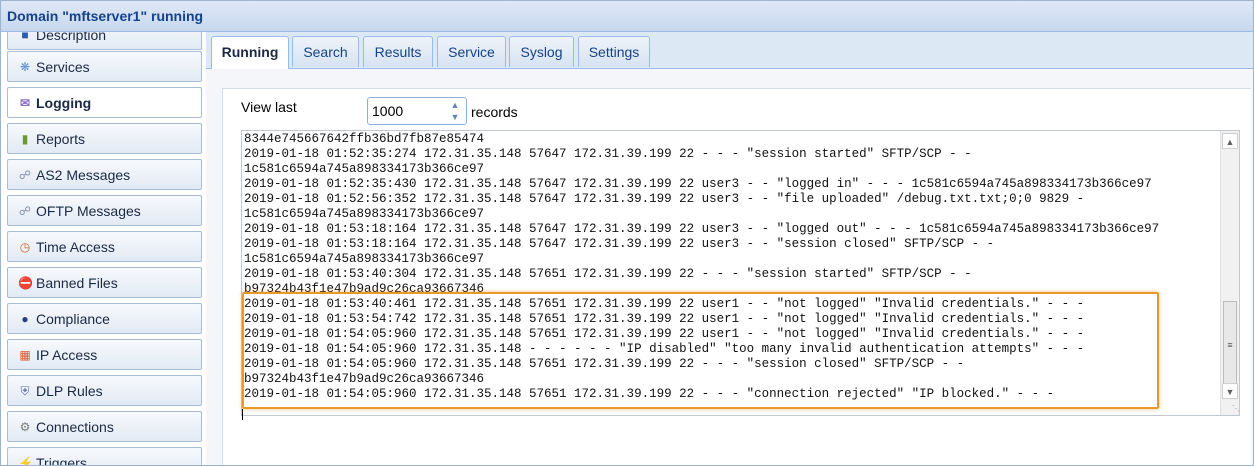  I want to click on sidebar-item-label: OFTP Messages, so click(88, 211).